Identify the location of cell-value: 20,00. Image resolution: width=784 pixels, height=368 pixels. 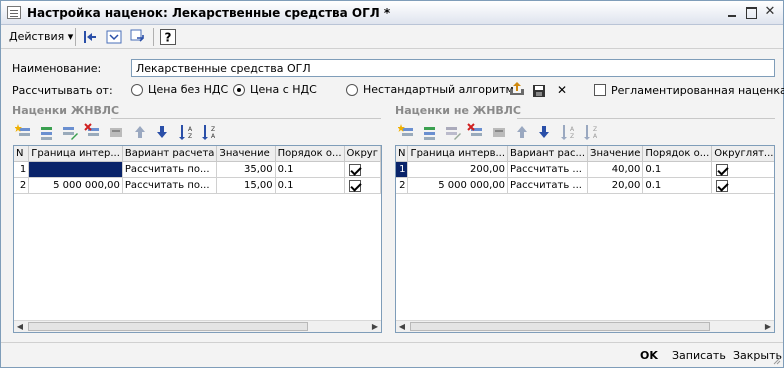
(615, 185).